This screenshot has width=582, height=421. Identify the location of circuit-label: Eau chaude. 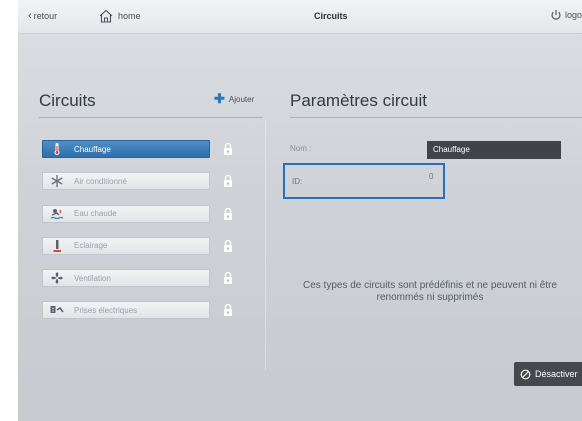
(95, 214).